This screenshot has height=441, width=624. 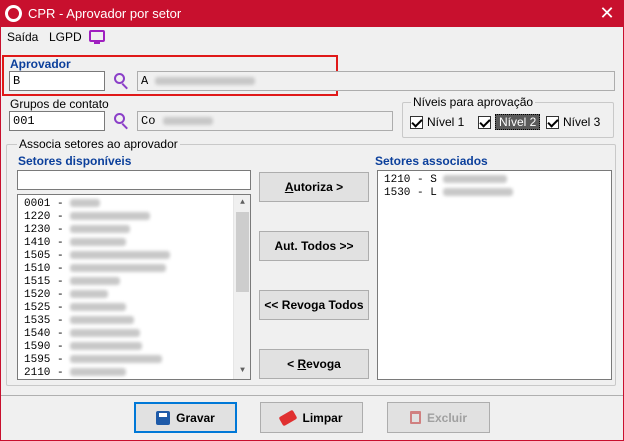 I want to click on close-icon: ✕, so click(x=607, y=13).